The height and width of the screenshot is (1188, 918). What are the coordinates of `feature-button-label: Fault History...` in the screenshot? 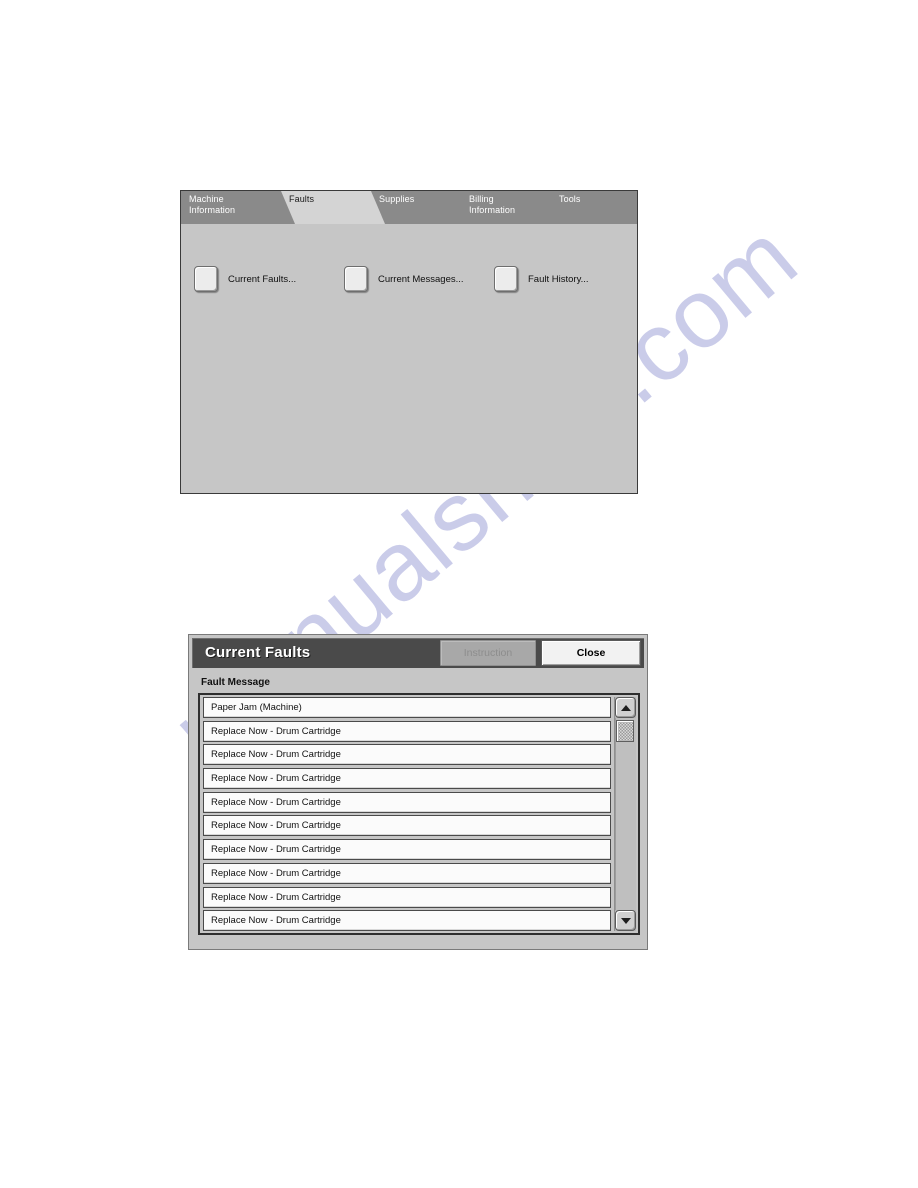 It's located at (558, 279).